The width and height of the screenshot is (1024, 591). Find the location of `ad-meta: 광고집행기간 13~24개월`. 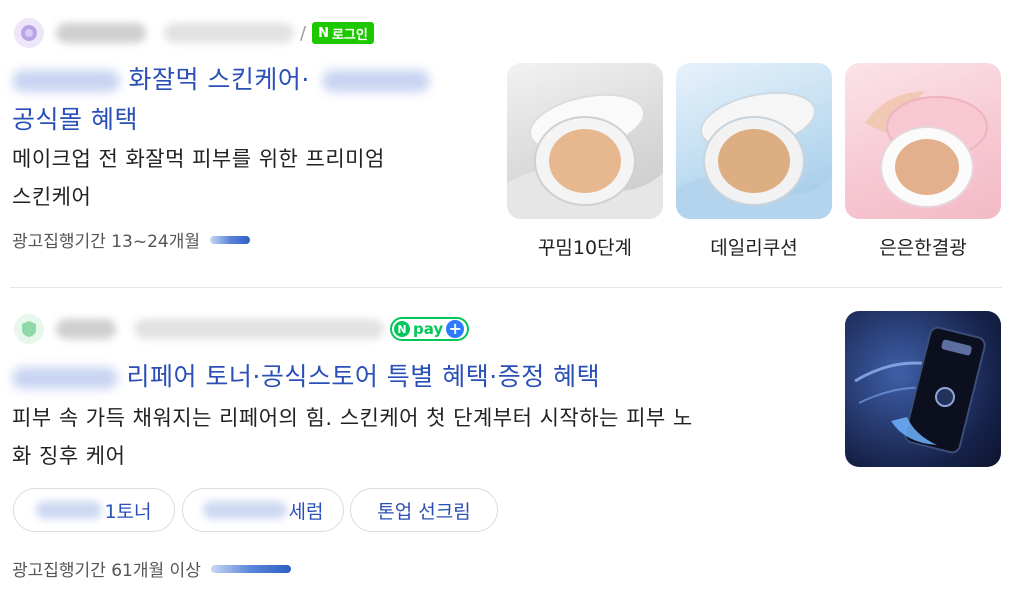

ad-meta: 광고집행기간 13~24개월 is located at coordinates (131, 239).